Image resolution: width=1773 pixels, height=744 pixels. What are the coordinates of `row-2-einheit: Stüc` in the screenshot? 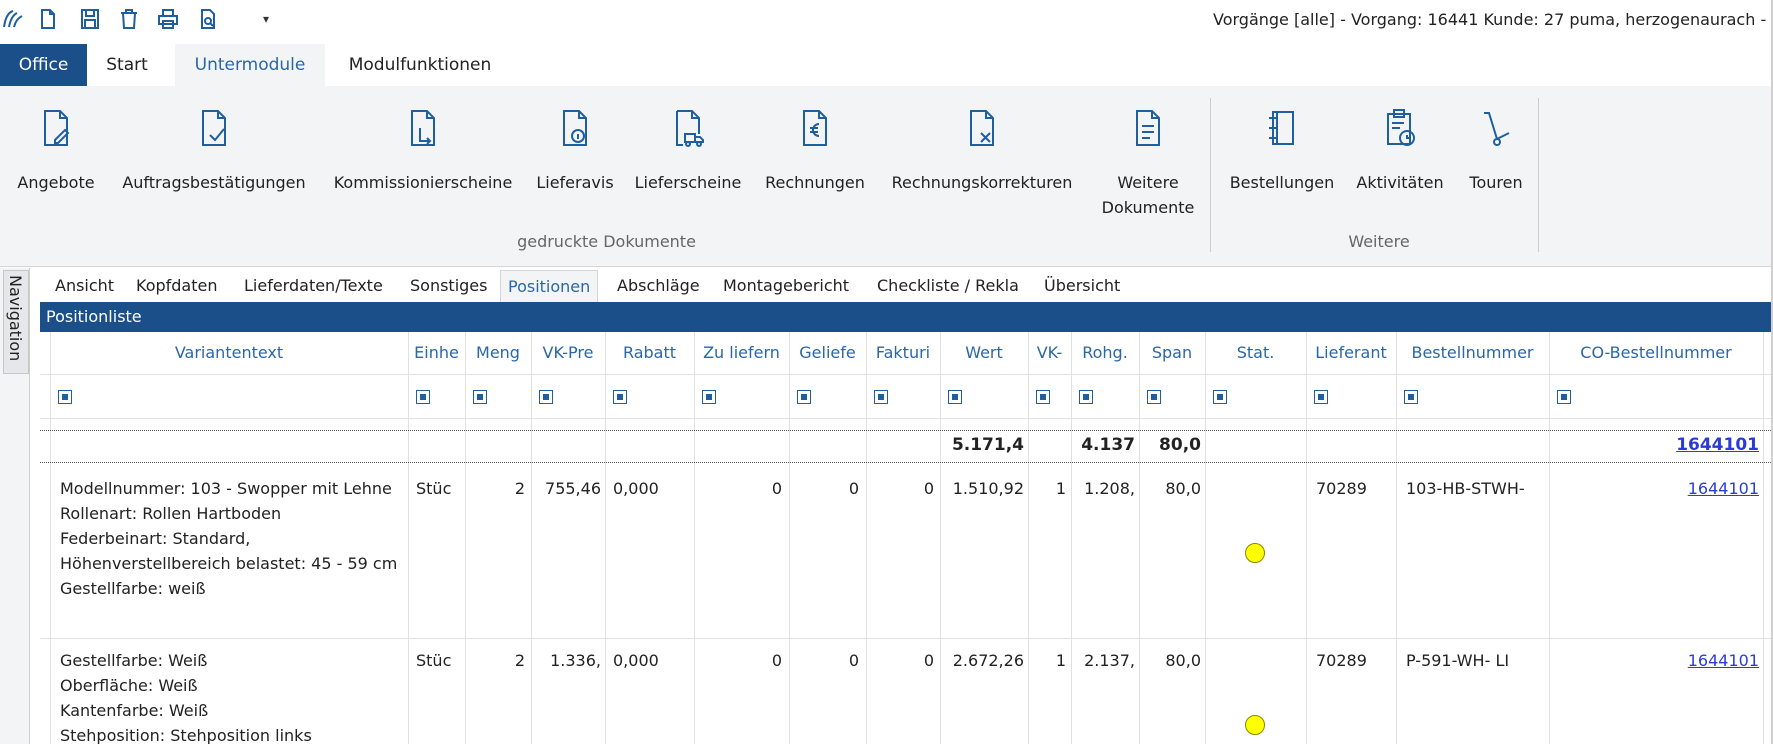 It's located at (438, 660).